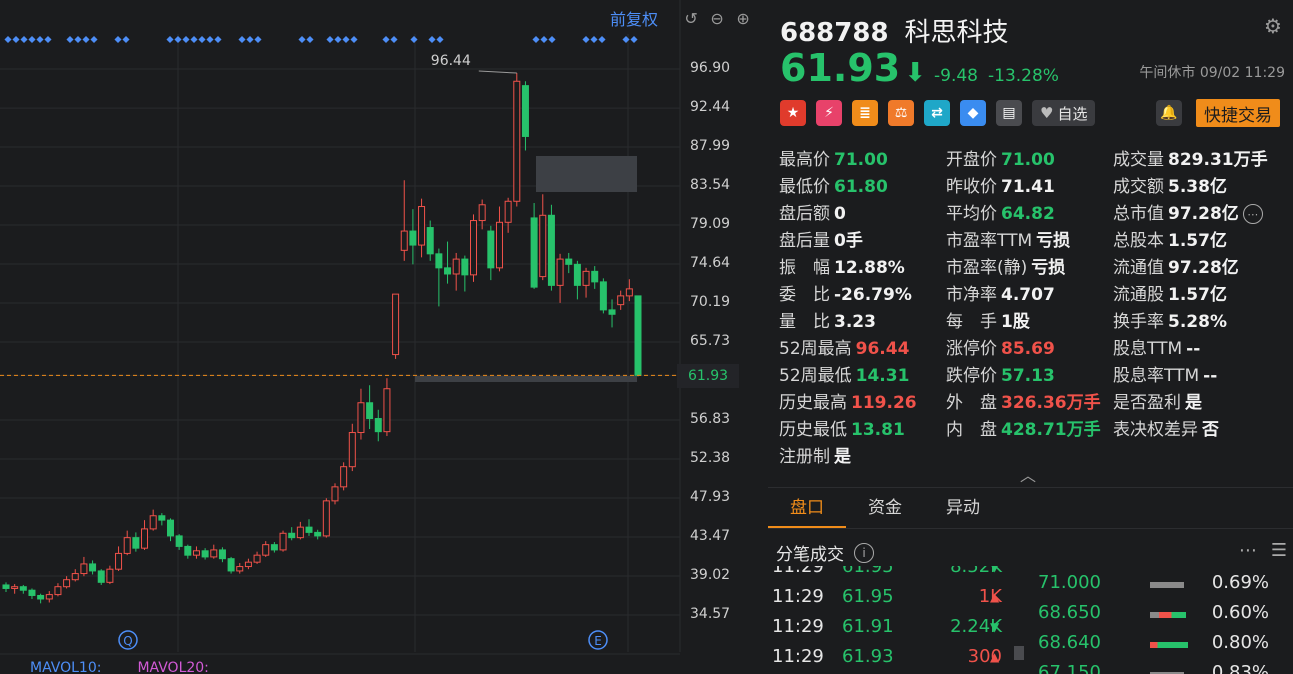 This screenshot has height=674, width=1293. I want to click on scale-icon: ⚖, so click(901, 113).